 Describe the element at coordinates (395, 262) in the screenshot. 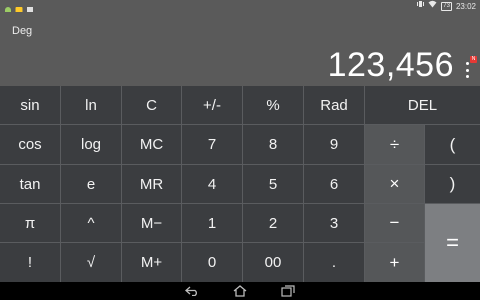

I see `key-add: +` at that location.